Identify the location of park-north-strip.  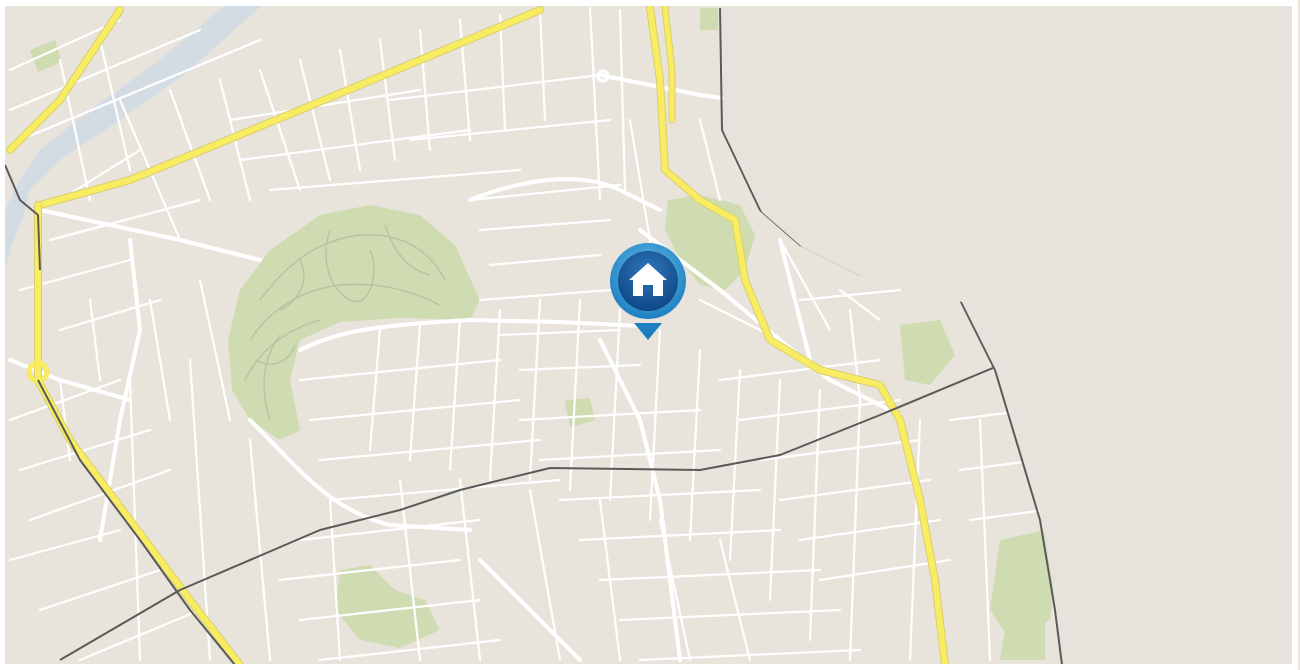
(709, 19).